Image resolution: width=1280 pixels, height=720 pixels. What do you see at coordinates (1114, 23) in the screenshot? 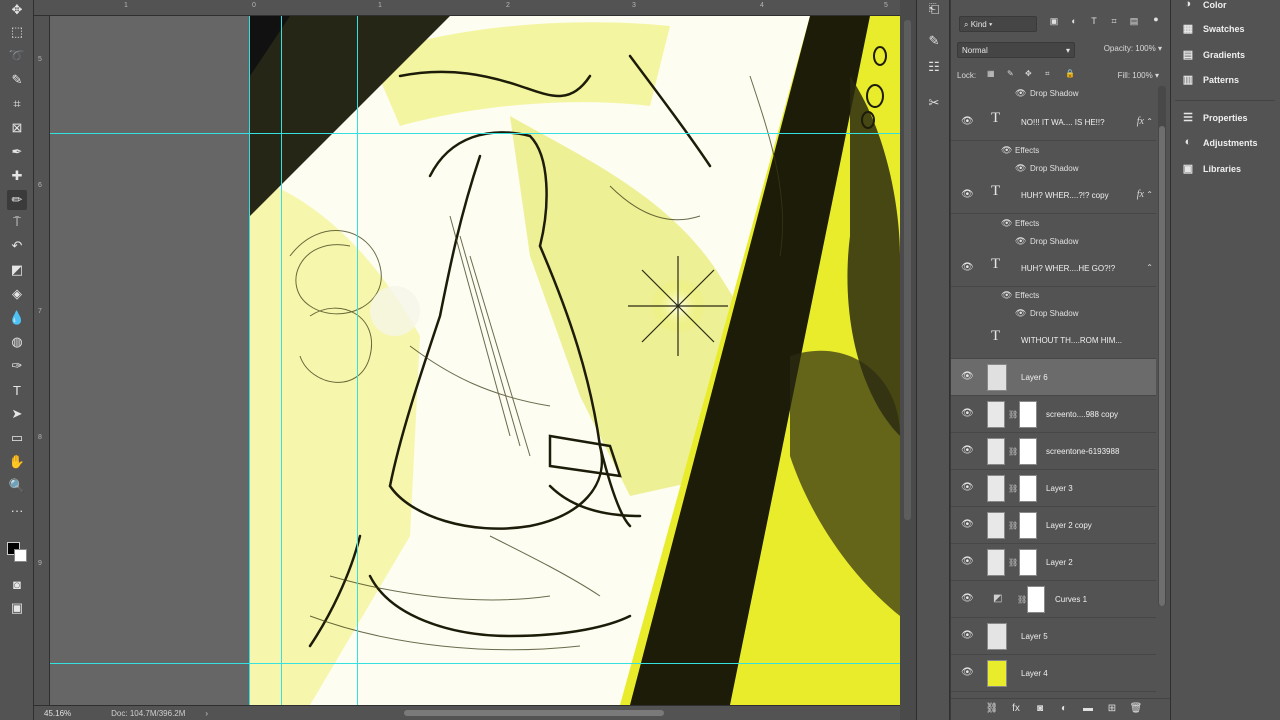
I see `shape-filter-icon: ⌗` at bounding box center [1114, 23].